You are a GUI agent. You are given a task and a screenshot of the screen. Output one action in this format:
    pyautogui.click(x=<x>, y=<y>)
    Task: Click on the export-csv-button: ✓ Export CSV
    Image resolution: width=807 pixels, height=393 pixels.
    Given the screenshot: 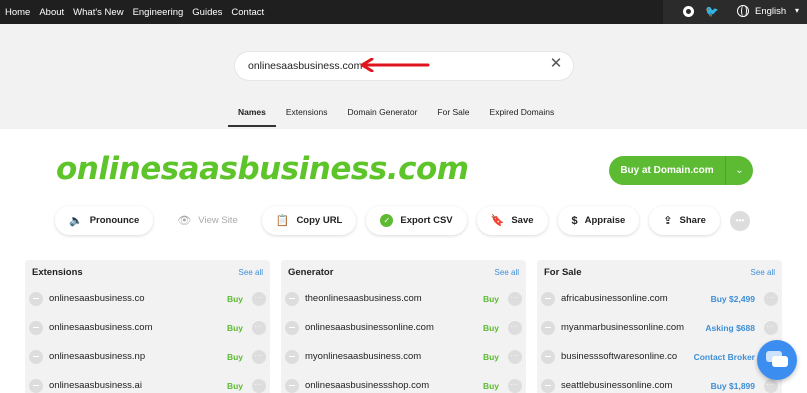 What is the action you would take?
    pyautogui.click(x=416, y=220)
    